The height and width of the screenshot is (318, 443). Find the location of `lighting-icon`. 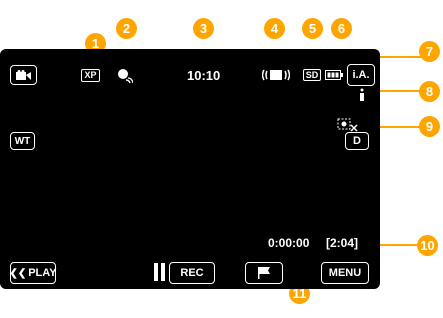

lighting-icon is located at coordinates (362, 94).